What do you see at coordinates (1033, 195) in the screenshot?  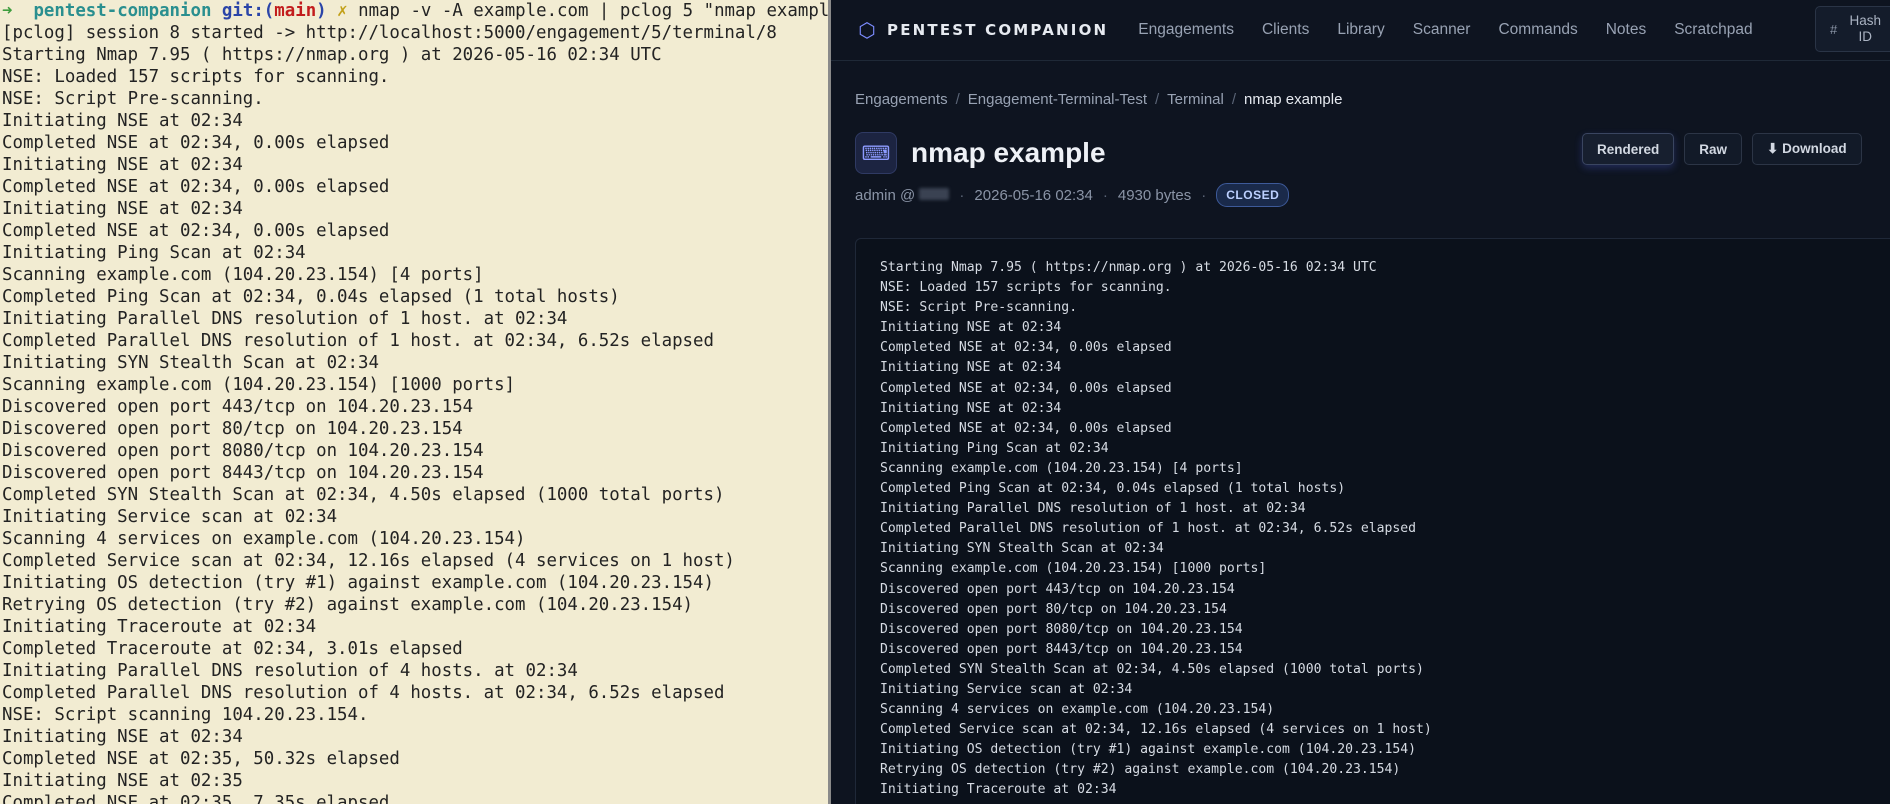 I see `meta-timestamp: 2026-05-16 02:34` at bounding box center [1033, 195].